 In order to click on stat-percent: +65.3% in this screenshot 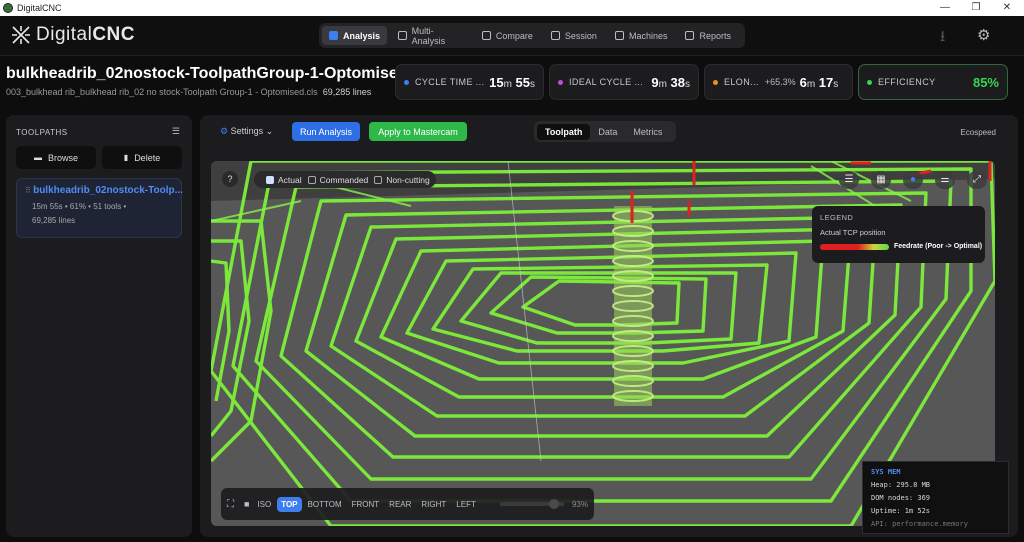, I will do `click(780, 82)`.